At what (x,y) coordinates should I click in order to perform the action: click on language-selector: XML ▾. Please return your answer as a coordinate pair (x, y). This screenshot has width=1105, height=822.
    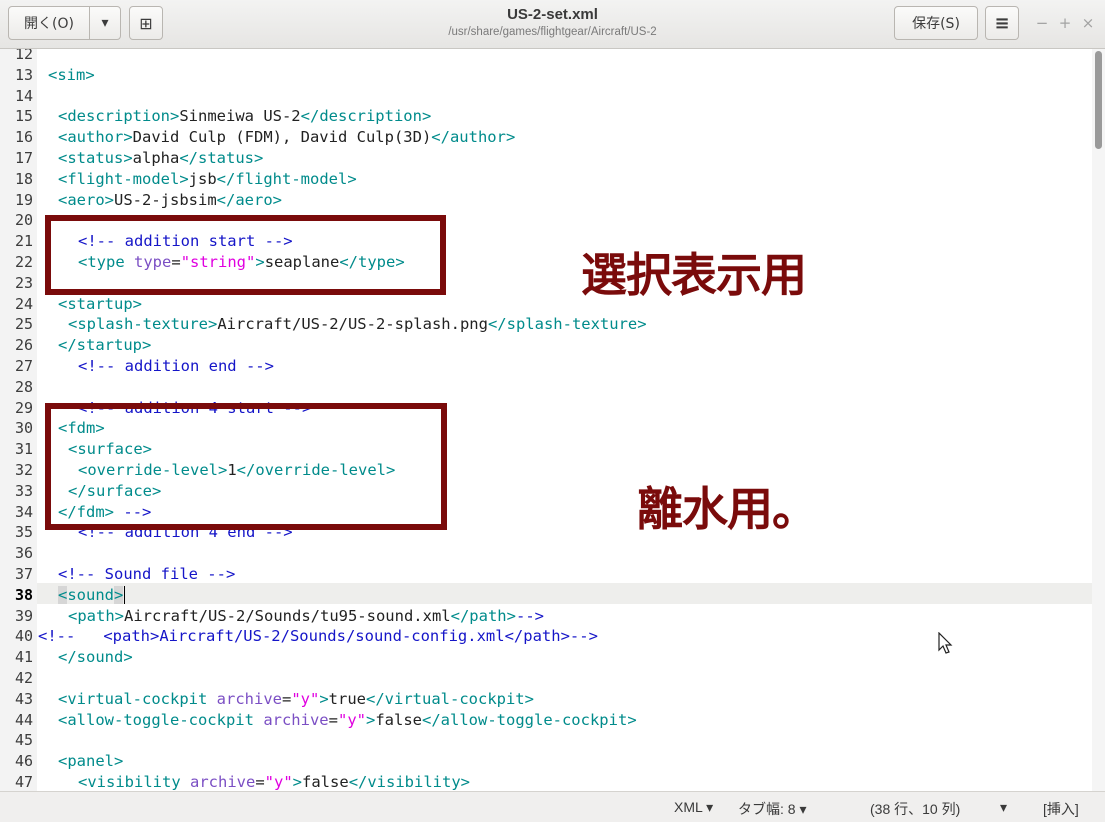
    Looking at the image, I should click on (693, 807).